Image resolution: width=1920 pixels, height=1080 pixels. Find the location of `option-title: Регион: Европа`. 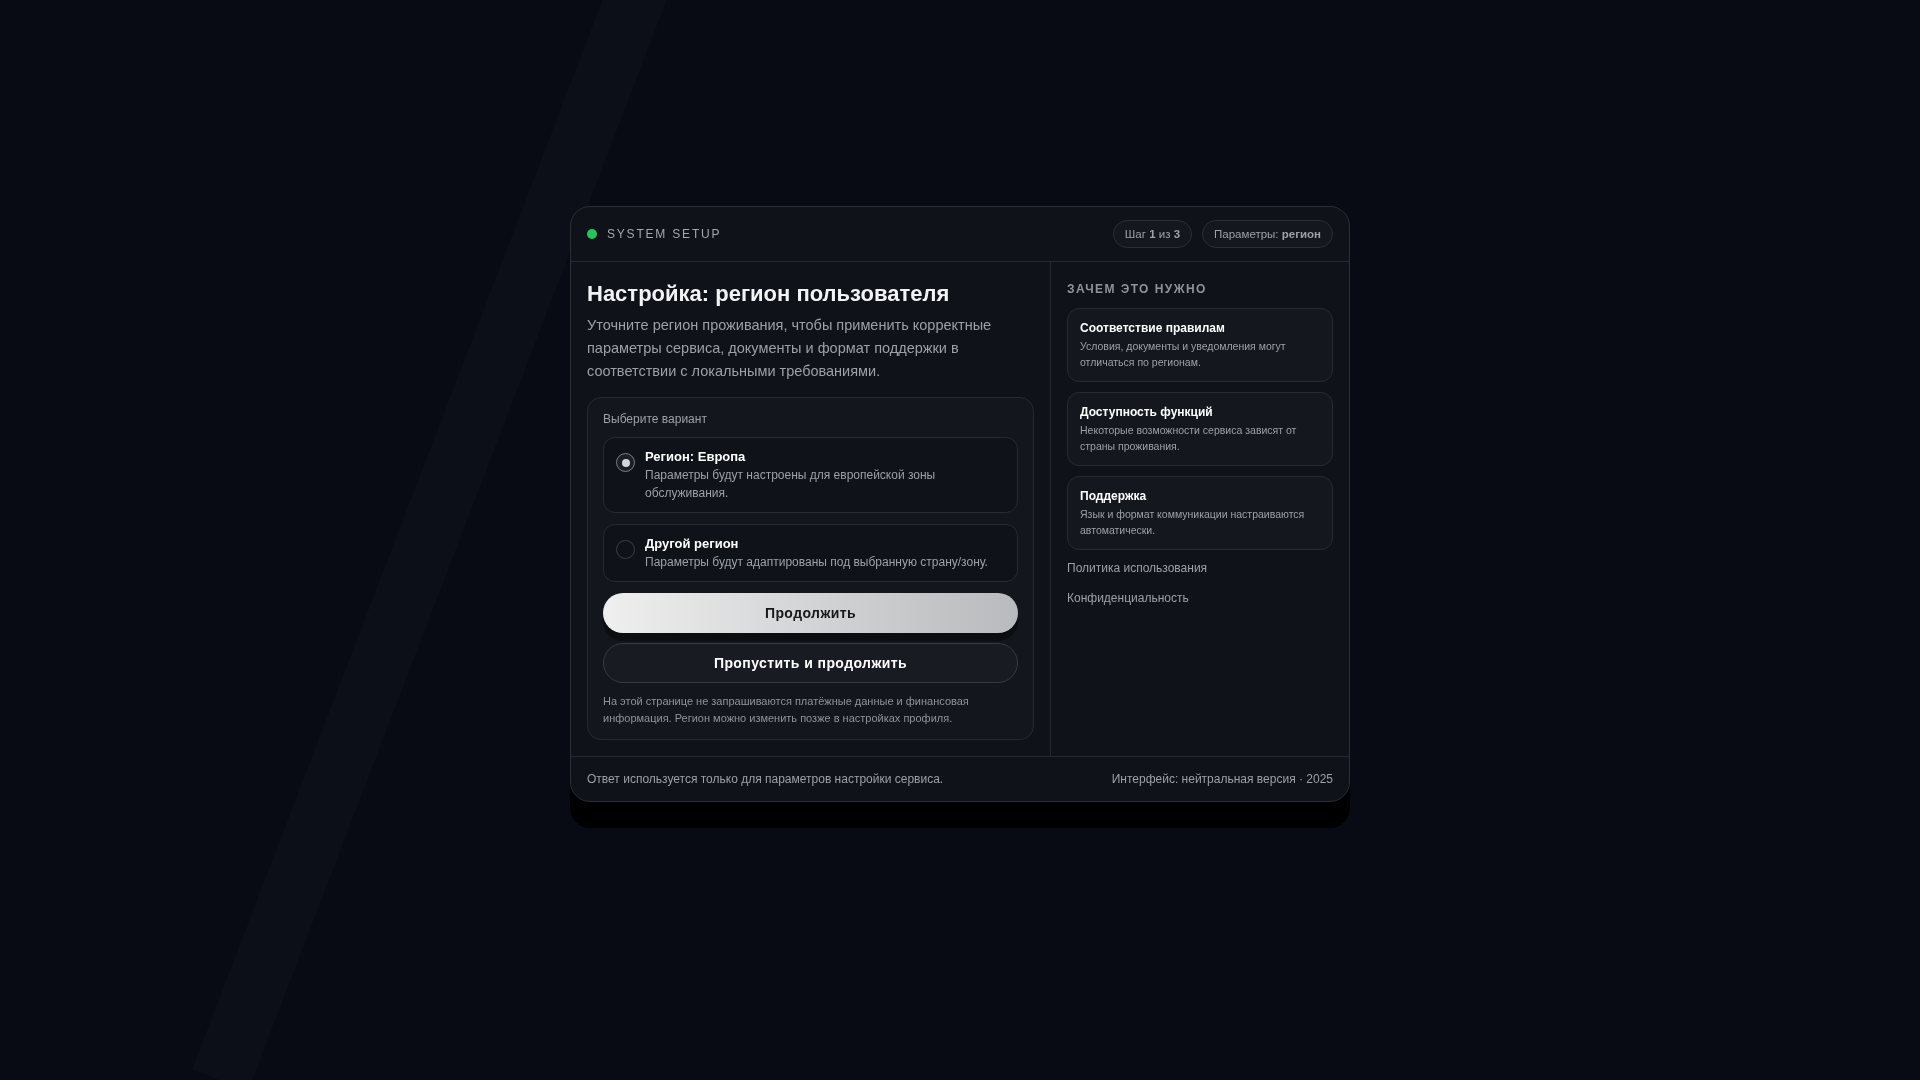

option-title: Регион: Европа is located at coordinates (696, 457).